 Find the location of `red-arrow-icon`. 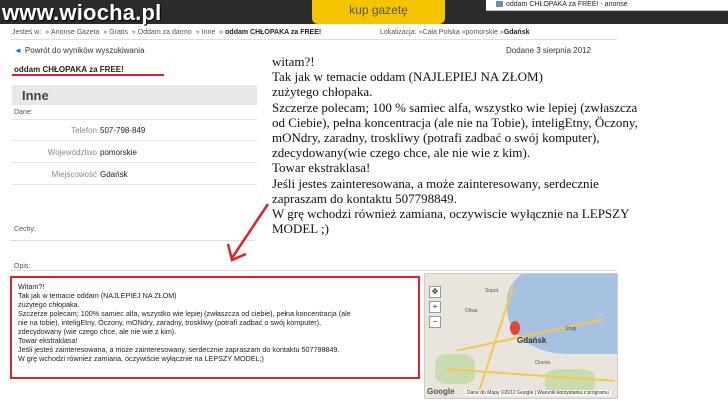

red-arrow-icon is located at coordinates (248, 232).